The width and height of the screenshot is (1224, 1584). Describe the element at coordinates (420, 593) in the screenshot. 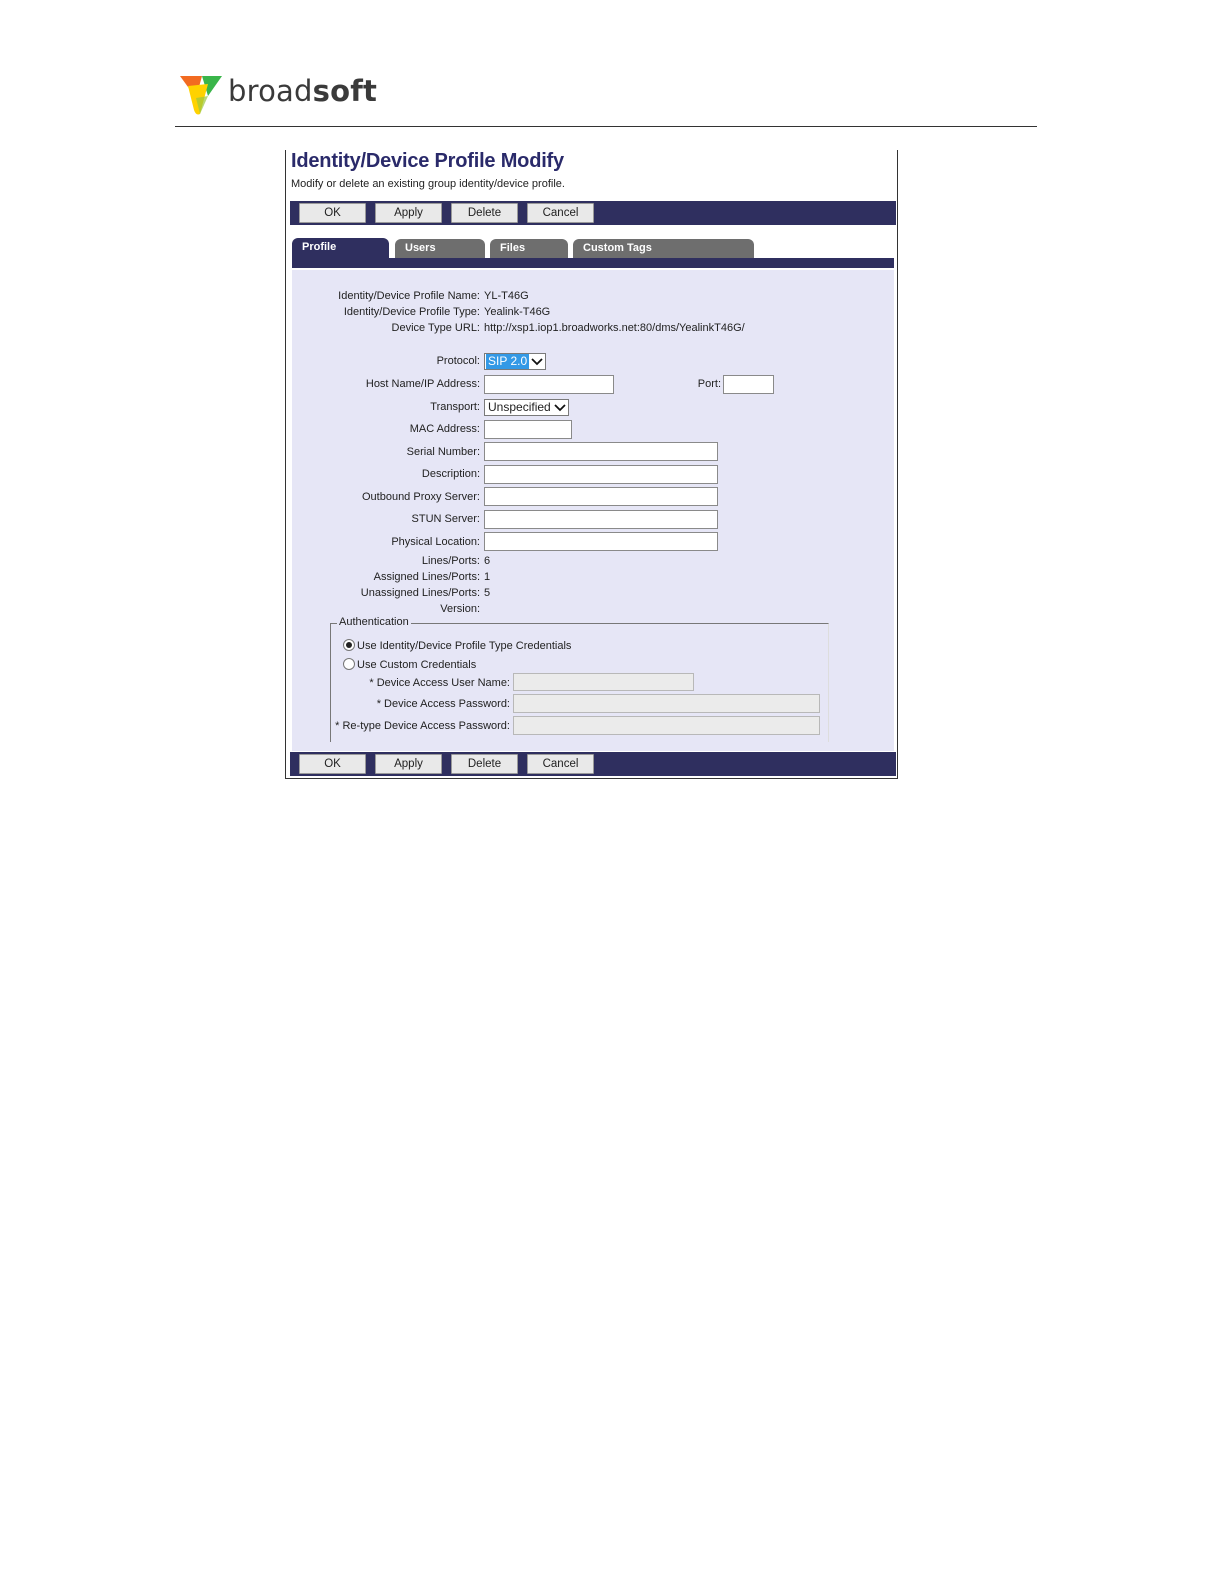

I see `unassigned-lines-label: Unassigned Lines/Ports:` at that location.